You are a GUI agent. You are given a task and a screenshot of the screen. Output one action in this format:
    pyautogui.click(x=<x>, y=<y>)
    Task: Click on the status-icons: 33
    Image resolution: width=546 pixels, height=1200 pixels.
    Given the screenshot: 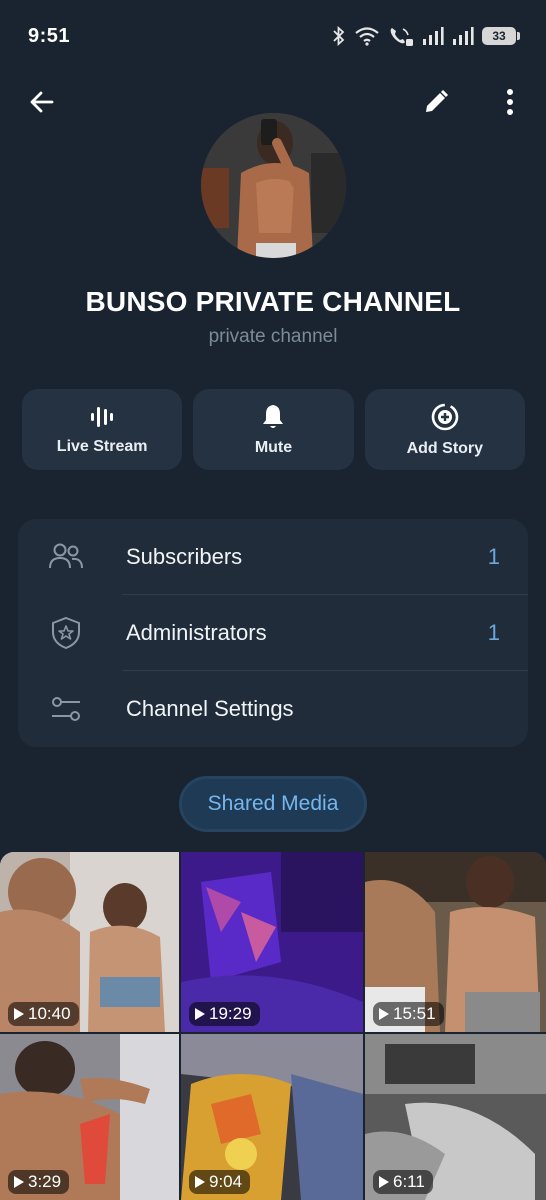 What is the action you would take?
    pyautogui.click(x=426, y=36)
    